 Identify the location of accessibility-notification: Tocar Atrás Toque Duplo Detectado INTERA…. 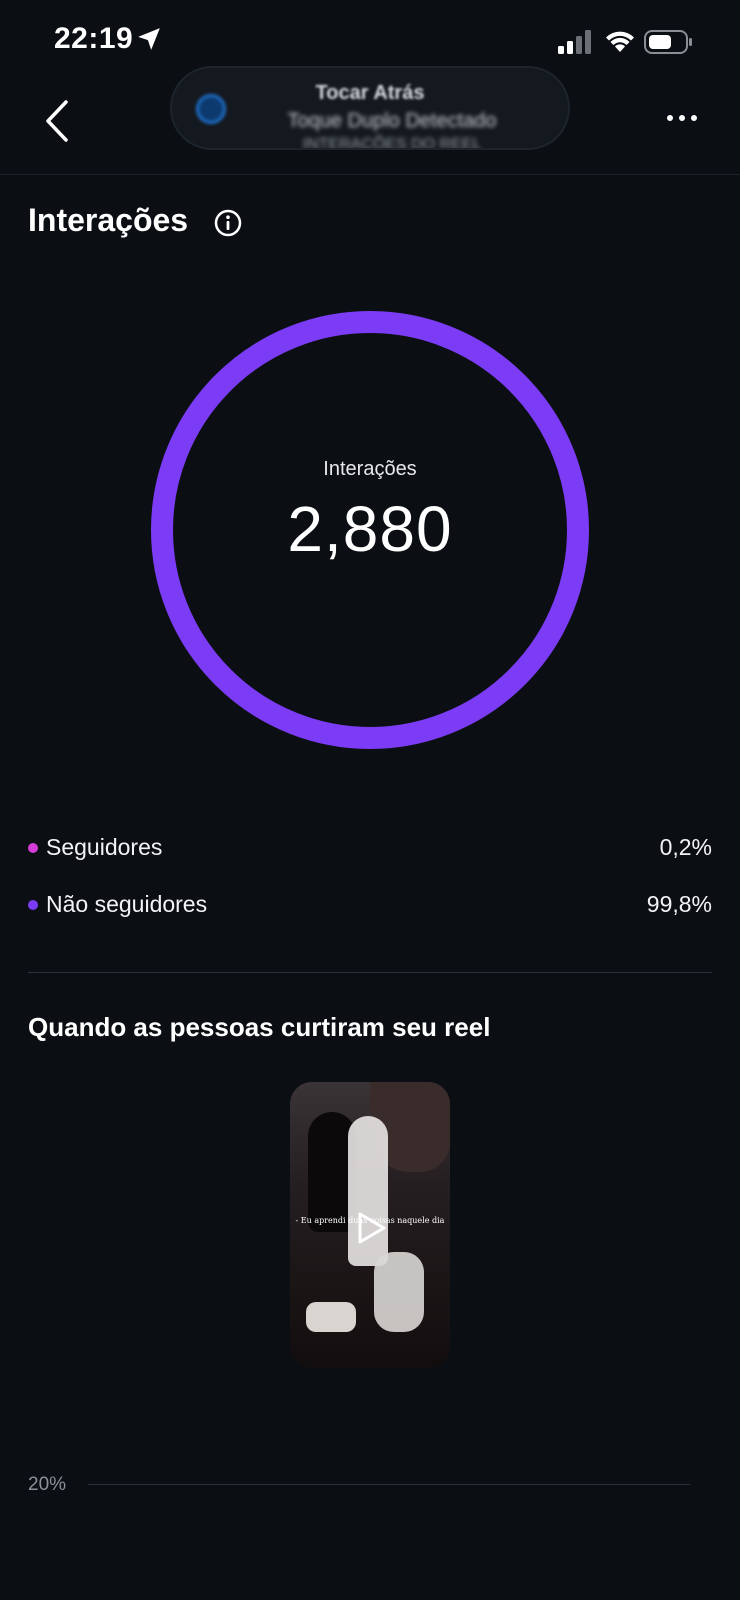
(370, 108).